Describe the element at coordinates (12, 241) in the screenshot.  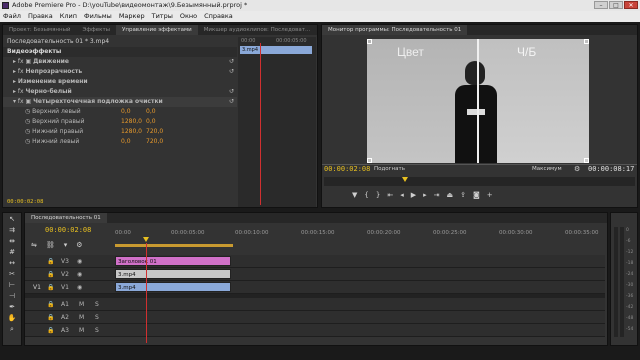
I see `ripple-edit-tool-icon: ⇹` at that location.